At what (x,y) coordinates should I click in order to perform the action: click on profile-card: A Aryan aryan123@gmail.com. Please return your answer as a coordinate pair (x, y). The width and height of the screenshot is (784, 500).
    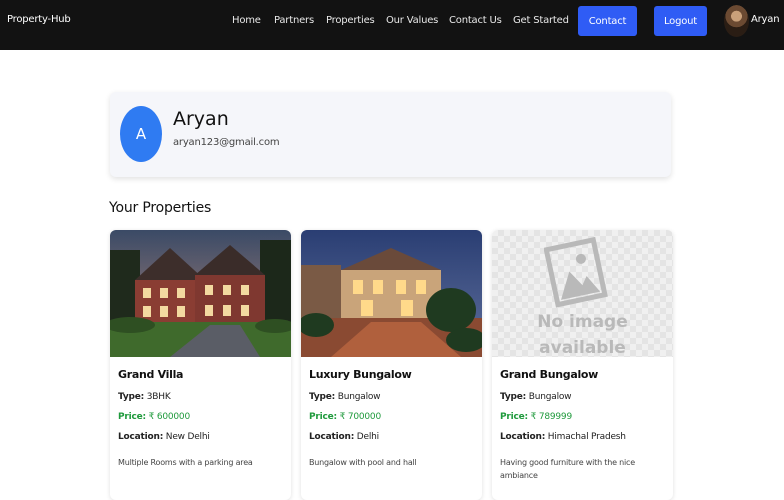
    Looking at the image, I should click on (390, 134).